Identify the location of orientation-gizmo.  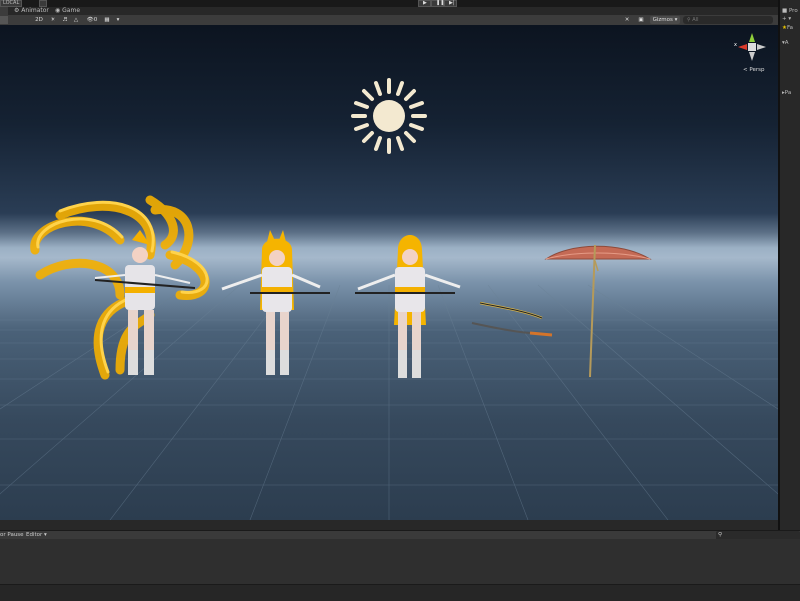
(752, 47).